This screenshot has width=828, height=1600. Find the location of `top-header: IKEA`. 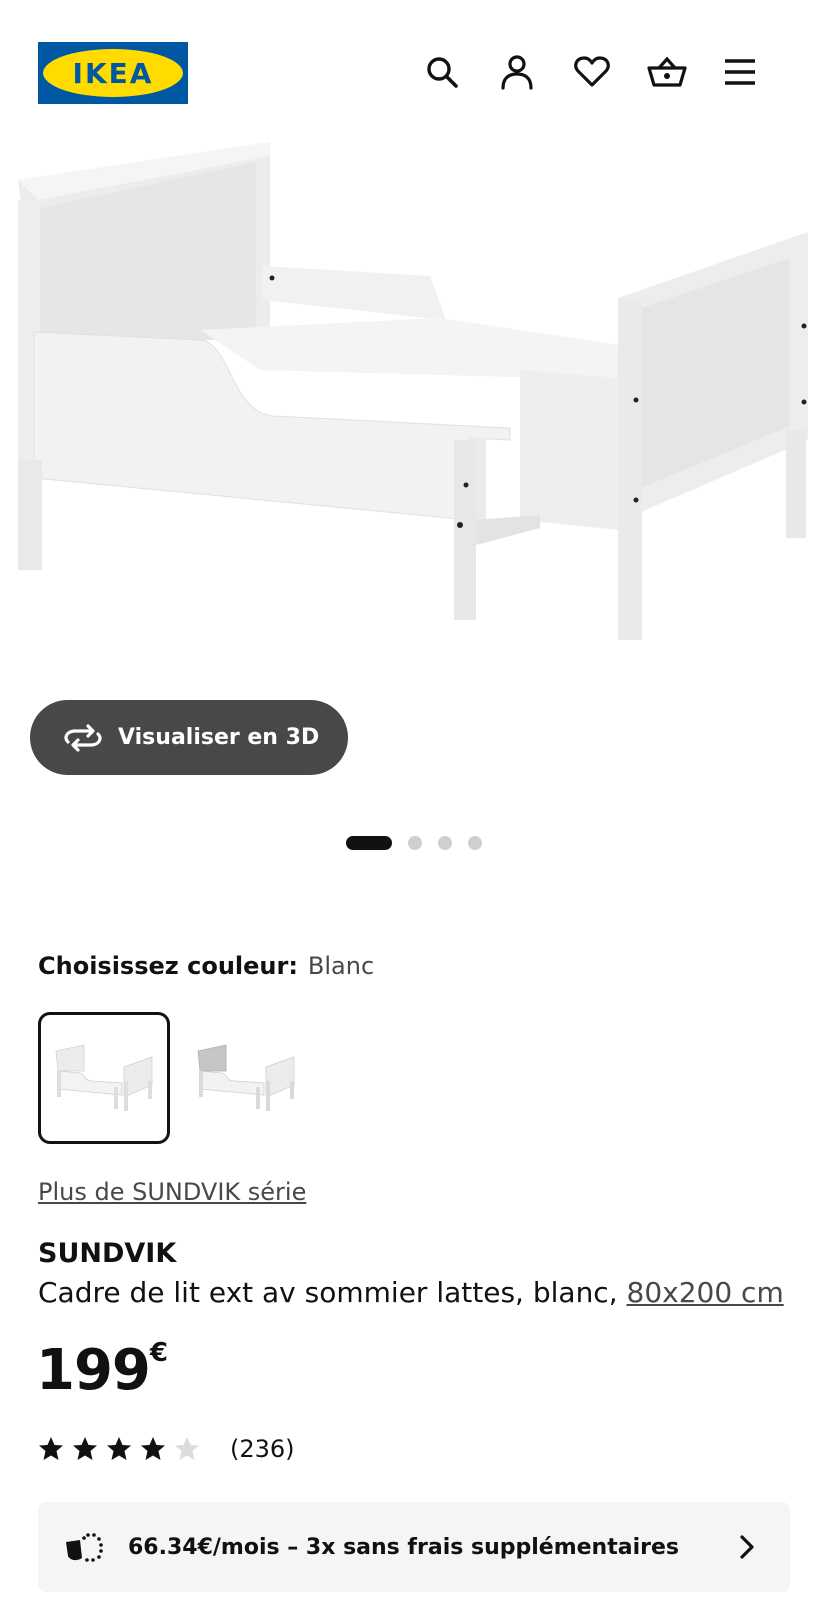

top-header: IKEA is located at coordinates (414, 70).